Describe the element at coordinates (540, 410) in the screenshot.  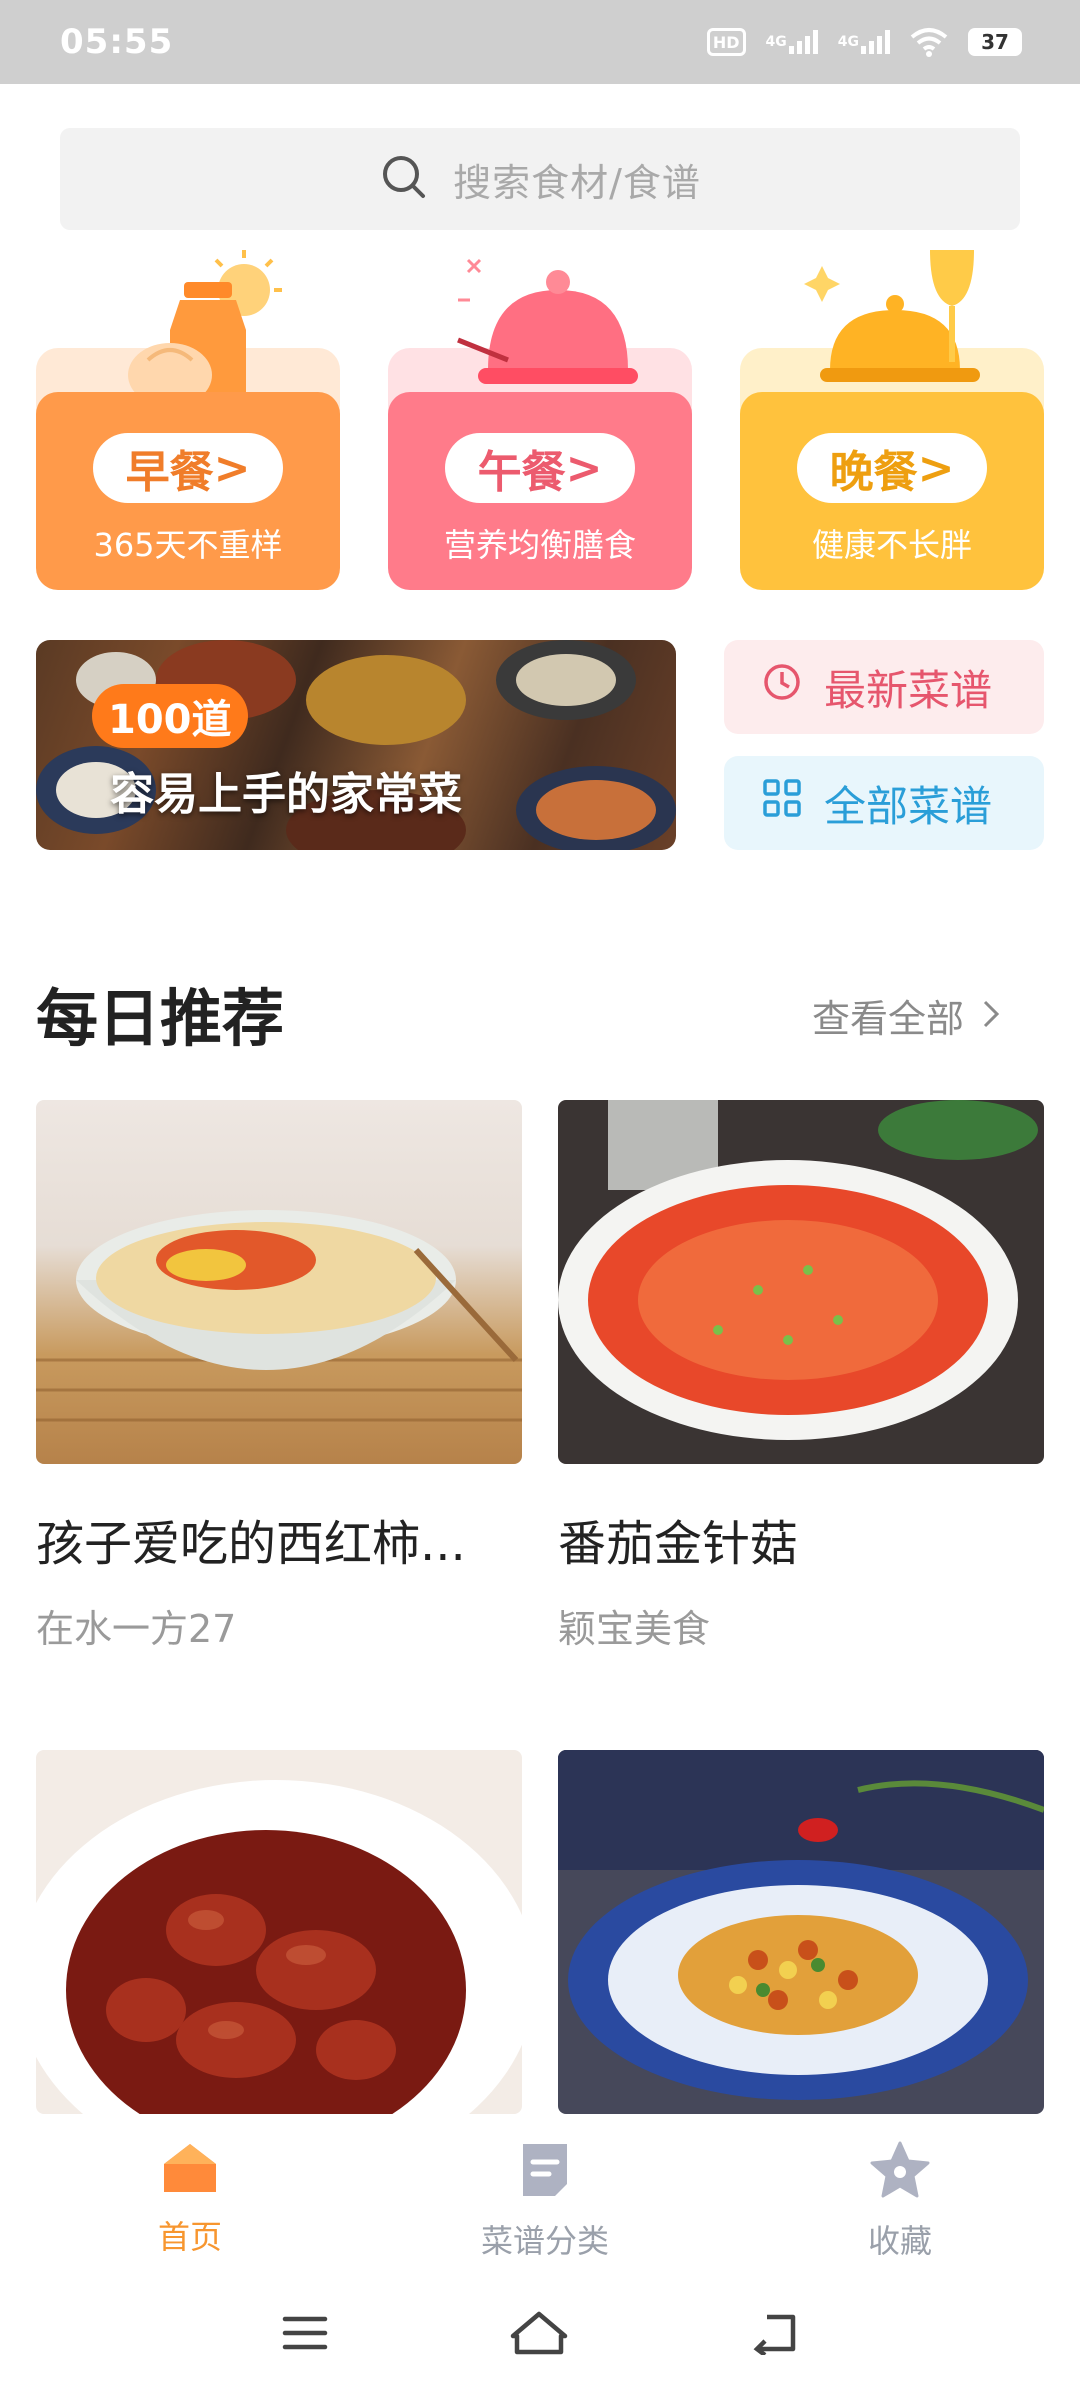
I see `lunch-card: 午餐 > 营养均衡膳食` at that location.